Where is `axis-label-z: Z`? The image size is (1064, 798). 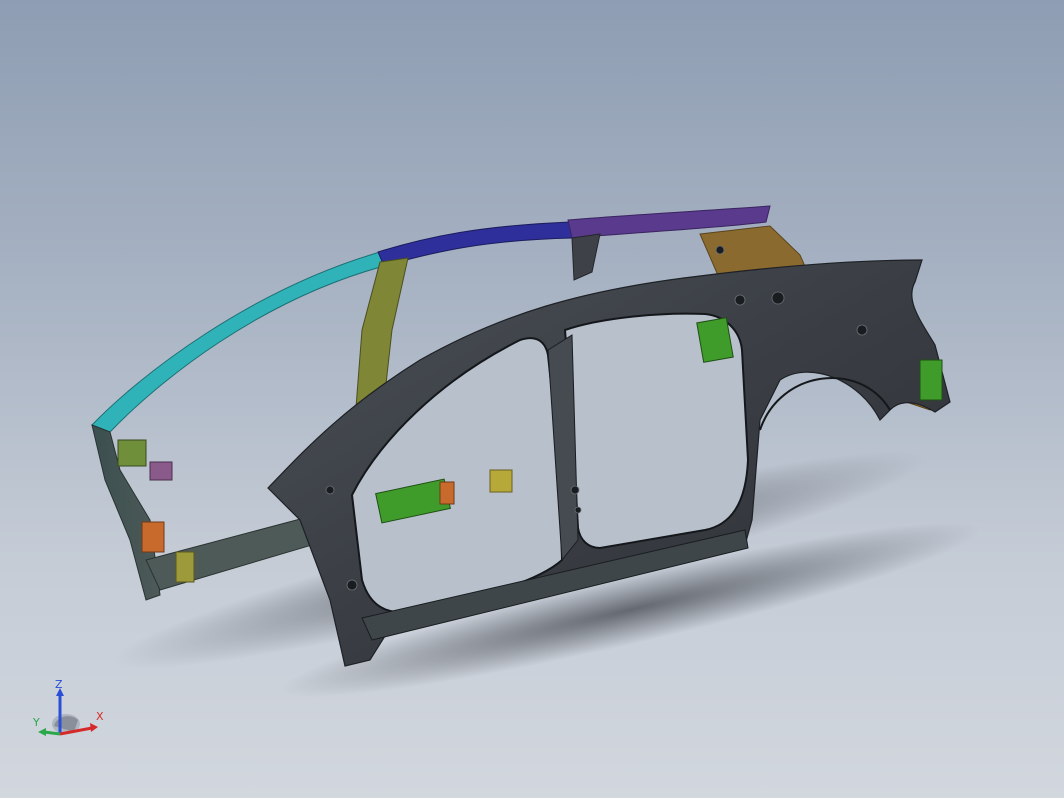
axis-label-z: Z is located at coordinates (59, 684).